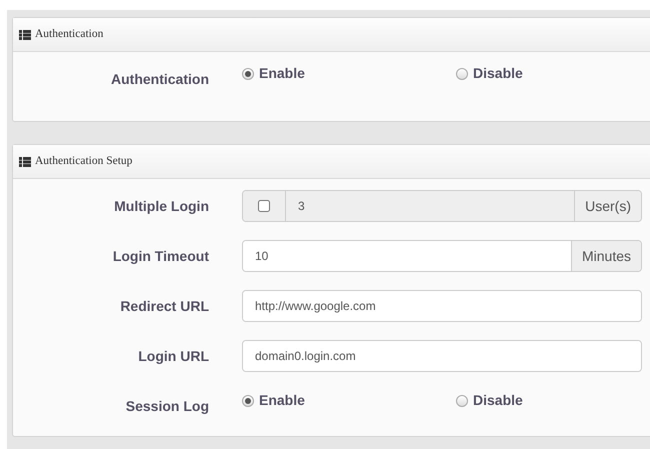  What do you see at coordinates (161, 206) in the screenshot?
I see `field-label: Multiple Login` at bounding box center [161, 206].